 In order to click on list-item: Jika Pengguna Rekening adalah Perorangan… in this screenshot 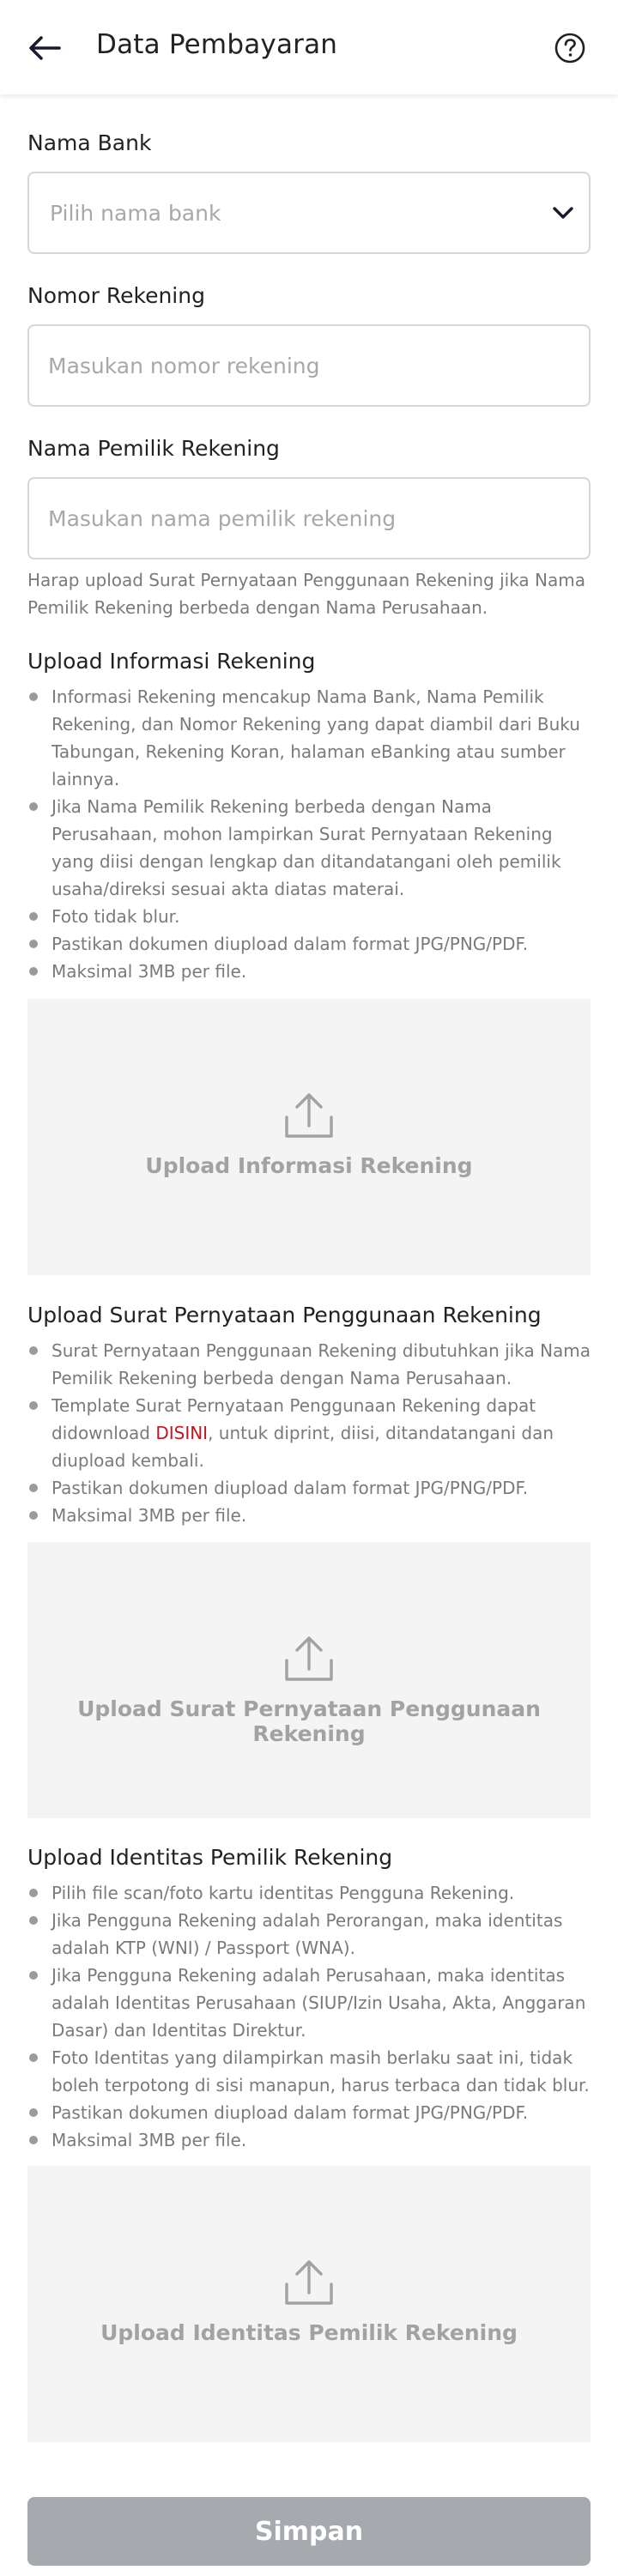, I will do `click(310, 1934)`.